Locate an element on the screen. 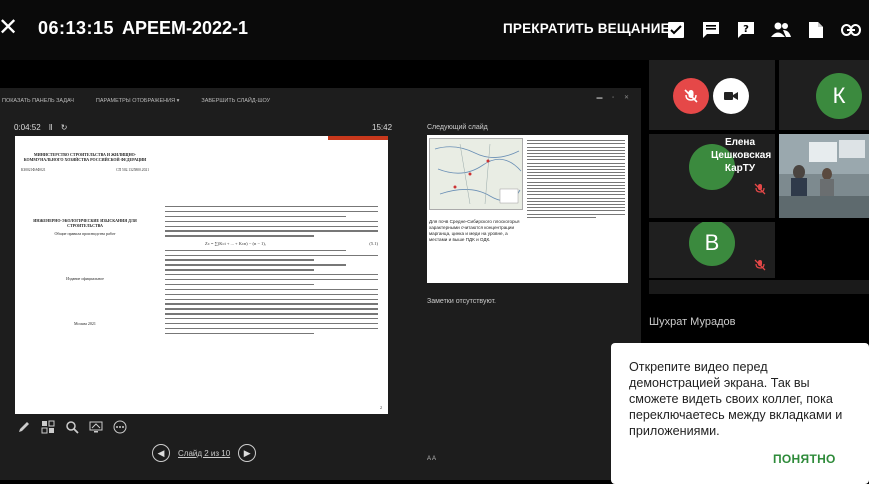 The image size is (869, 484). participant-tile-empty is located at coordinates (759, 287).